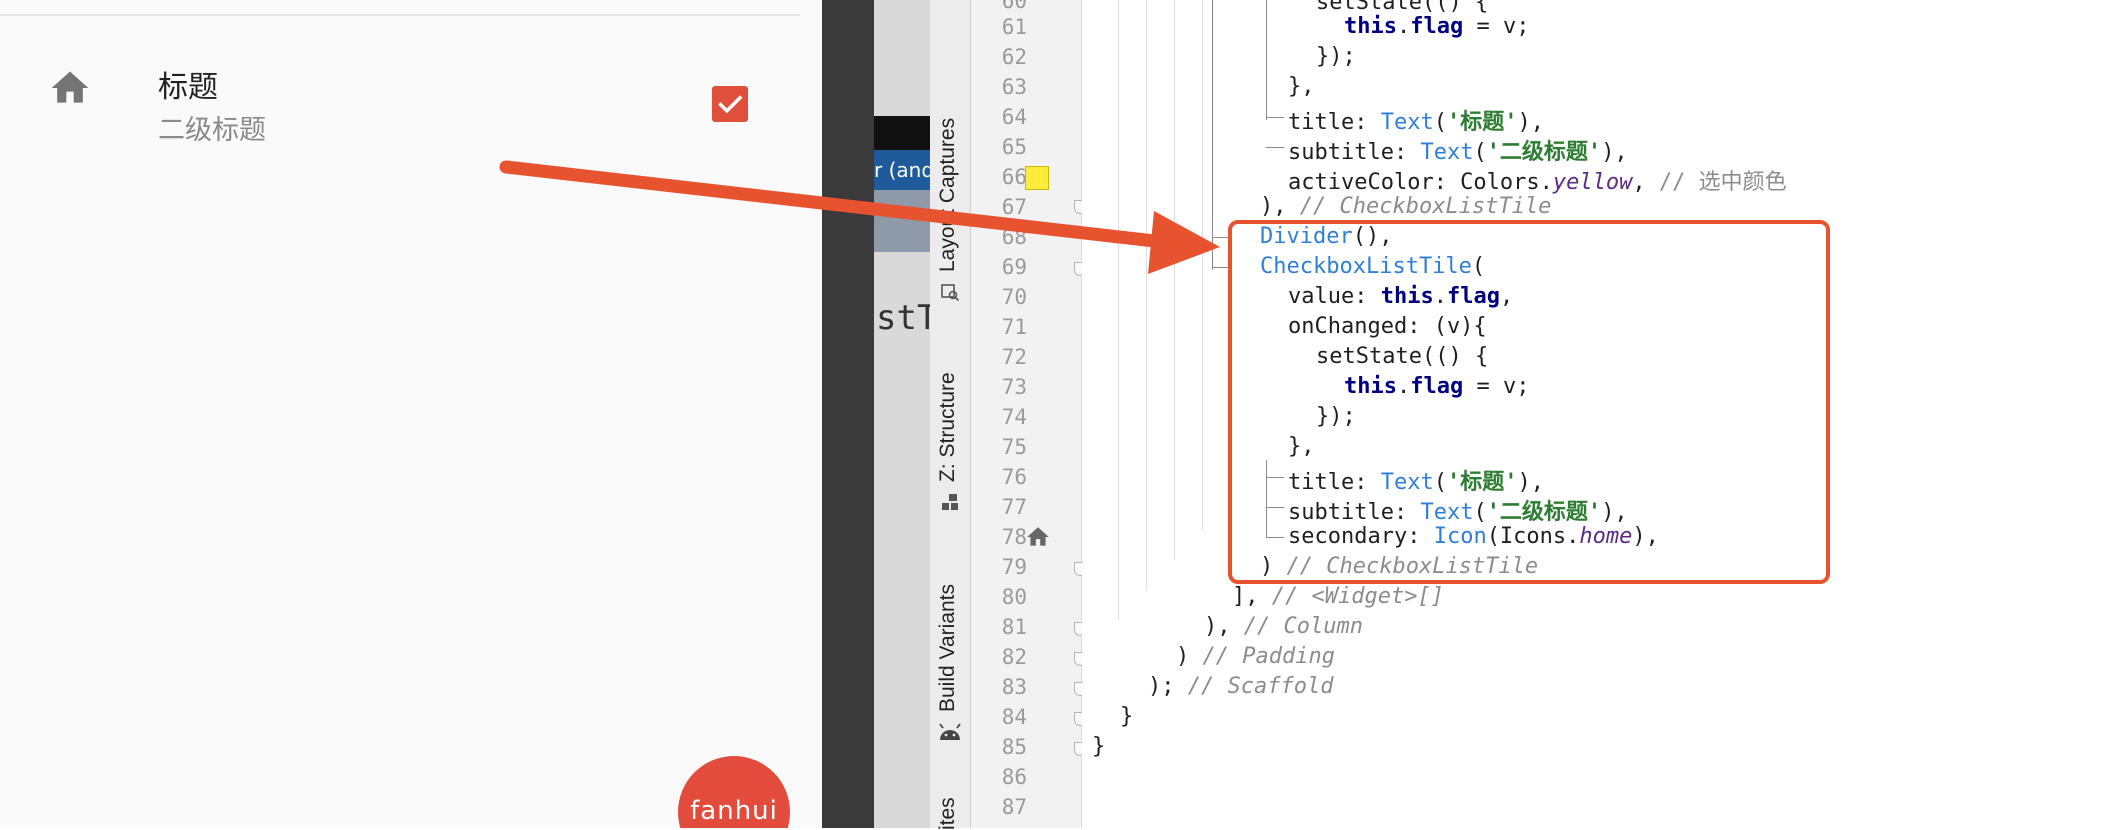 The height and width of the screenshot is (830, 2108). I want to click on divider, so click(400, 15).